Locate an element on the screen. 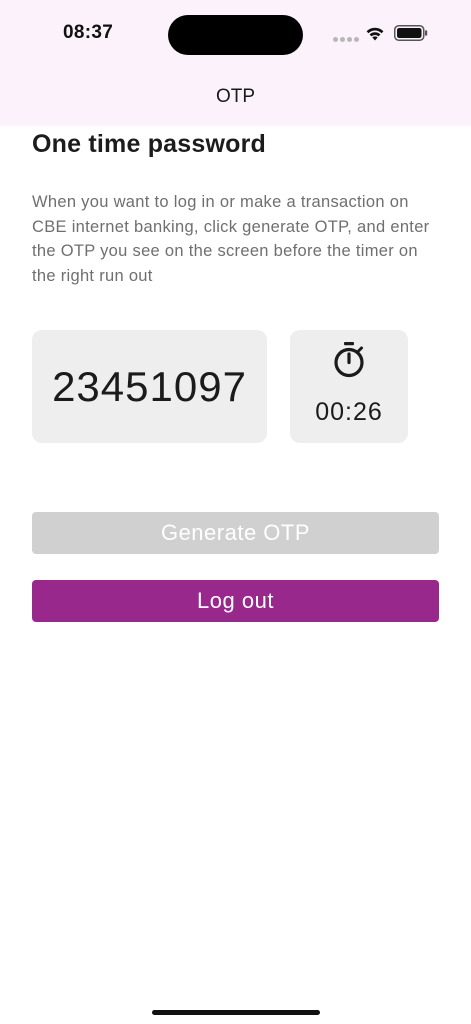  top-header-area: 08:37 OTP is located at coordinates (235, 63).